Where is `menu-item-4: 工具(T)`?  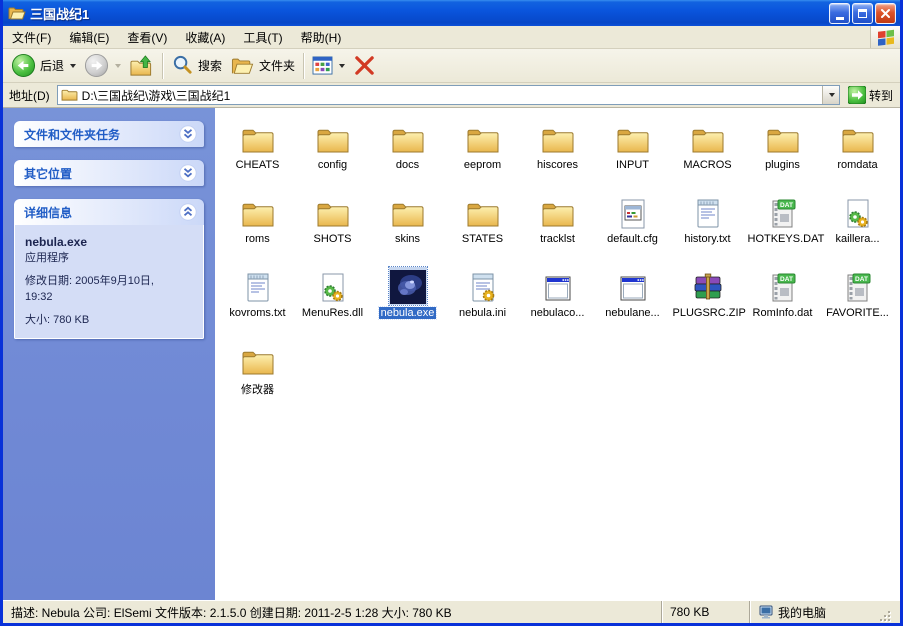 menu-item-4: 工具(T) is located at coordinates (262, 37).